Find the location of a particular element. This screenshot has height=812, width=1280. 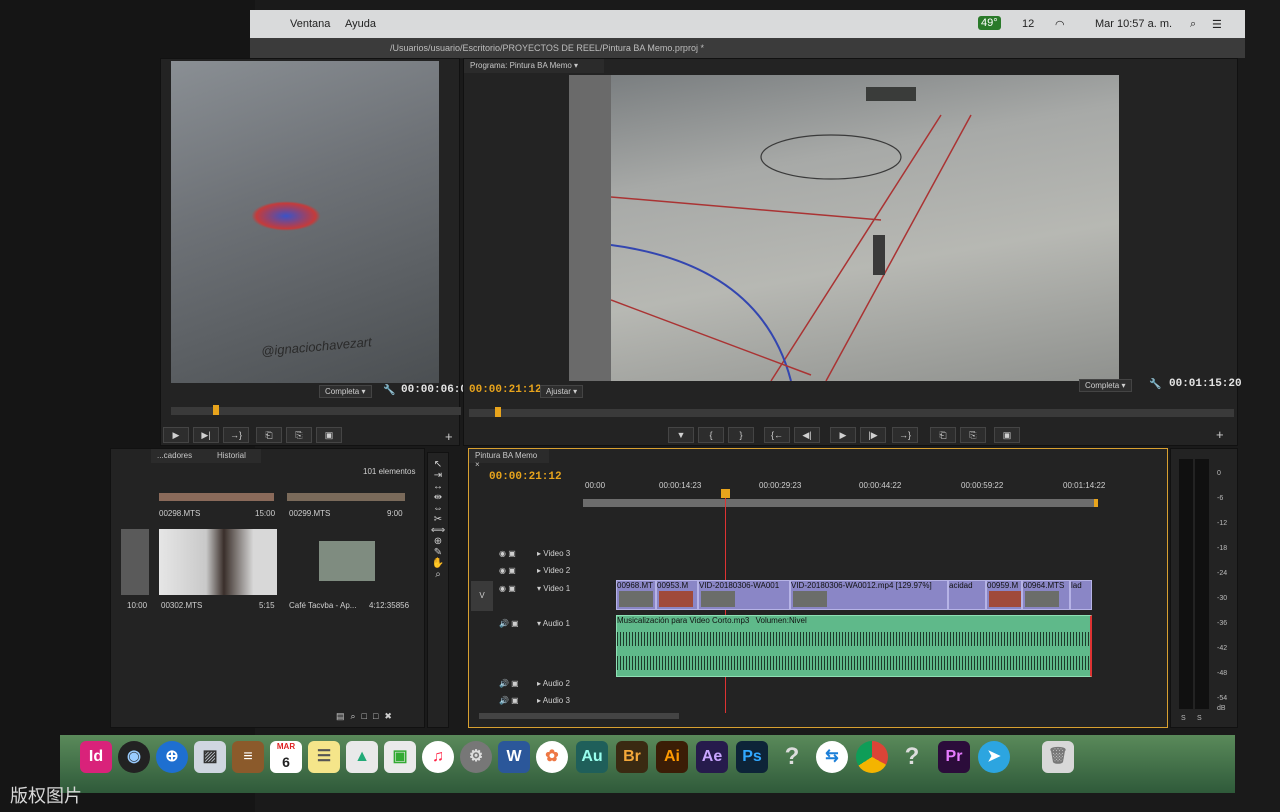

battery-status: 12 is located at coordinates (1028, 24).